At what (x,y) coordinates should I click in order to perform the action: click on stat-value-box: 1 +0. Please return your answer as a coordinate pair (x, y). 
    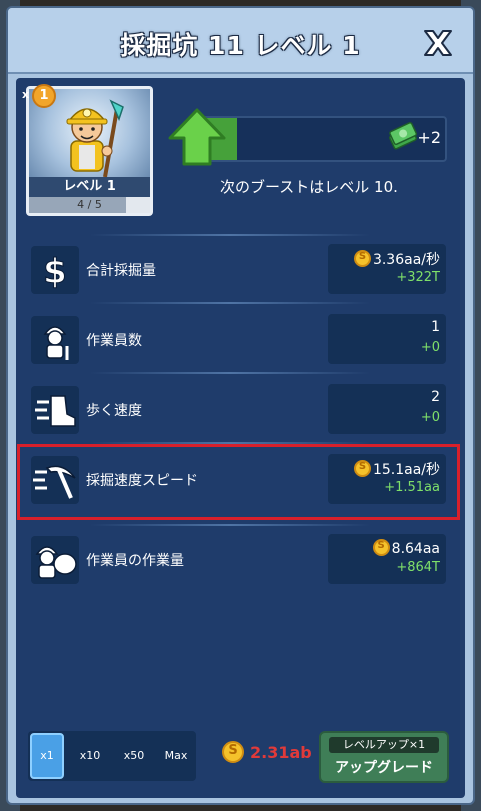
    Looking at the image, I should click on (387, 339).